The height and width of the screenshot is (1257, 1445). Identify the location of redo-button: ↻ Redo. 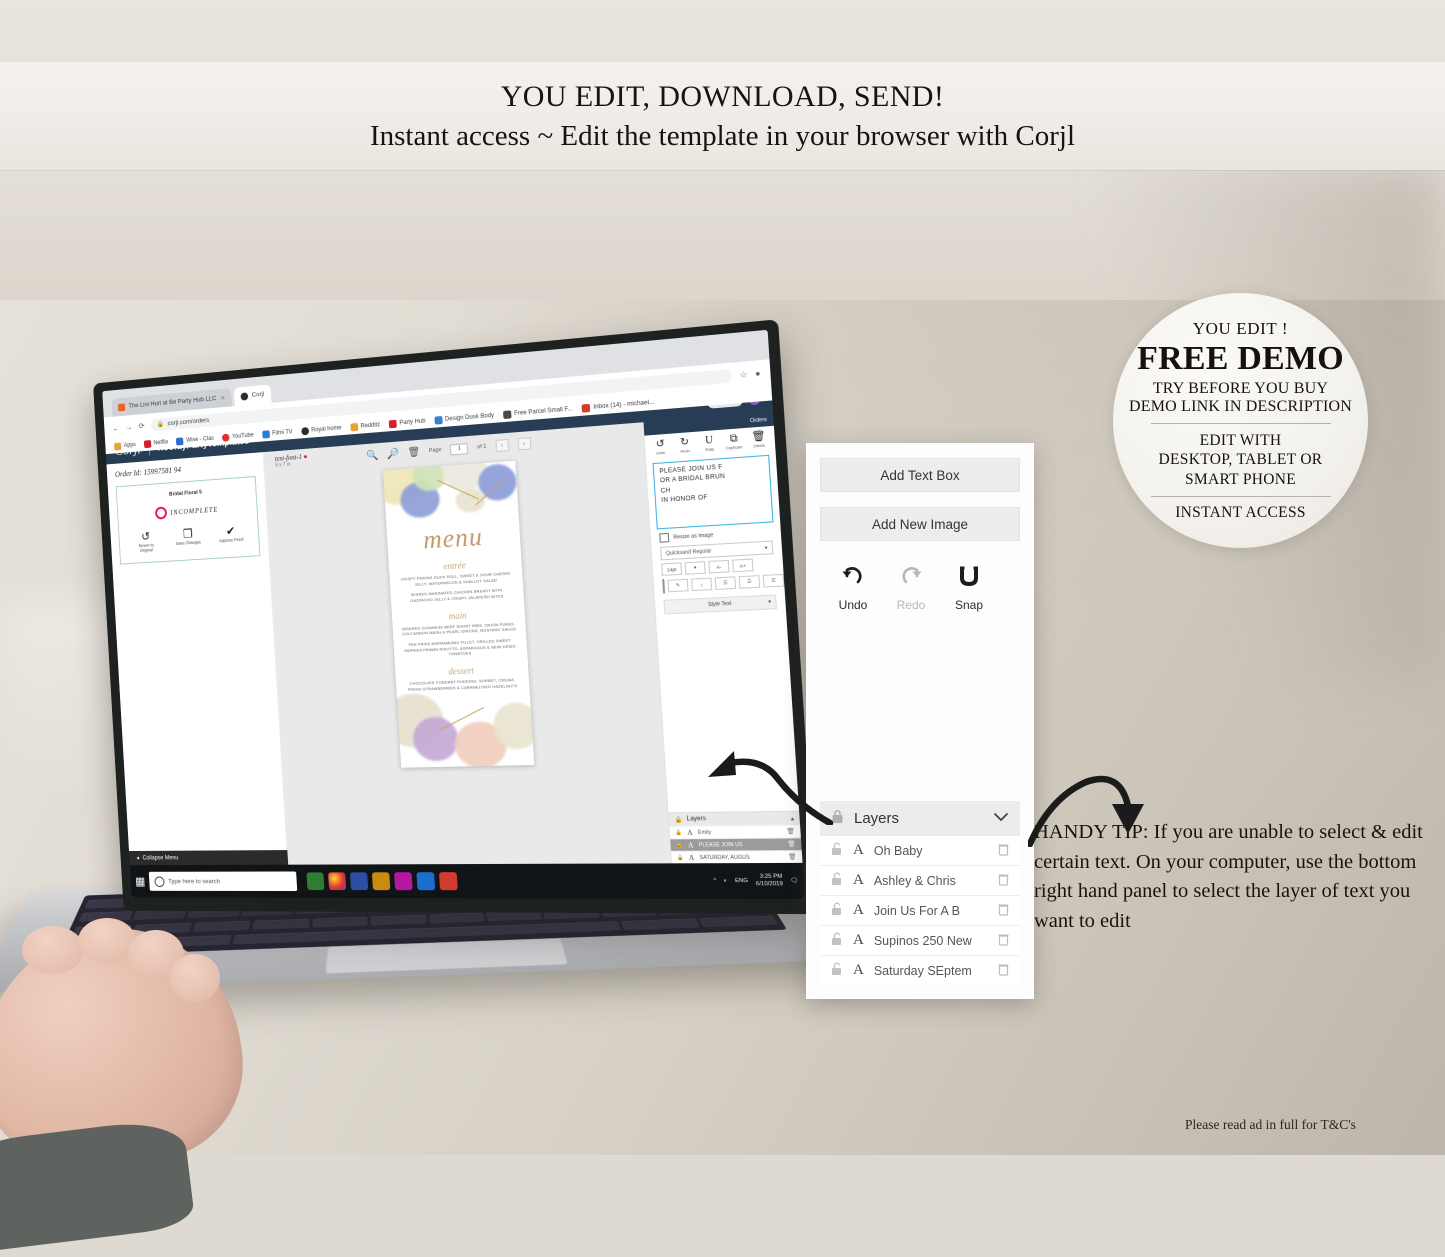
(684, 445).